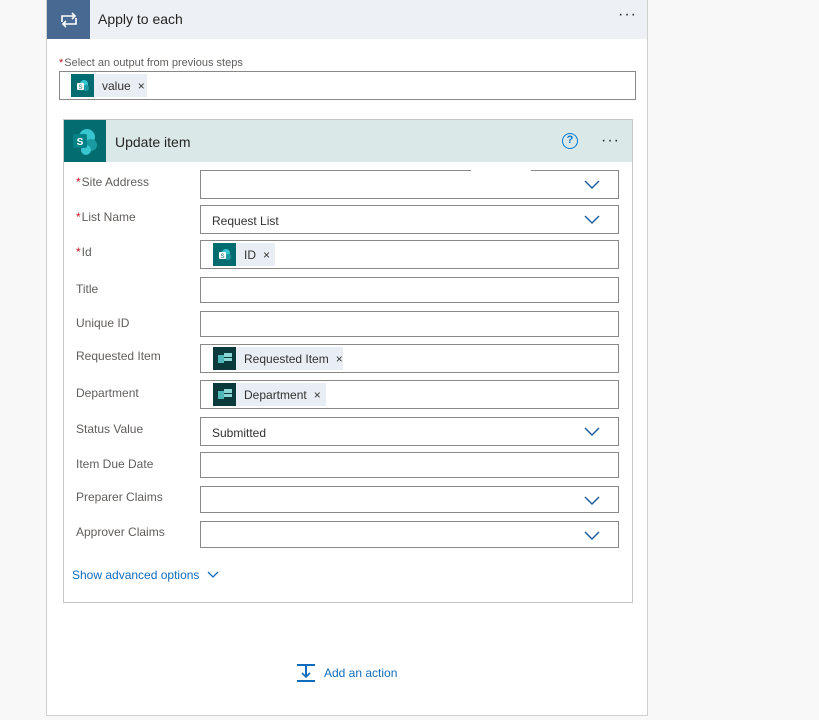 The width and height of the screenshot is (819, 720). What do you see at coordinates (145, 575) in the screenshot?
I see `show-advanced-options-link: Show advanced options` at bounding box center [145, 575].